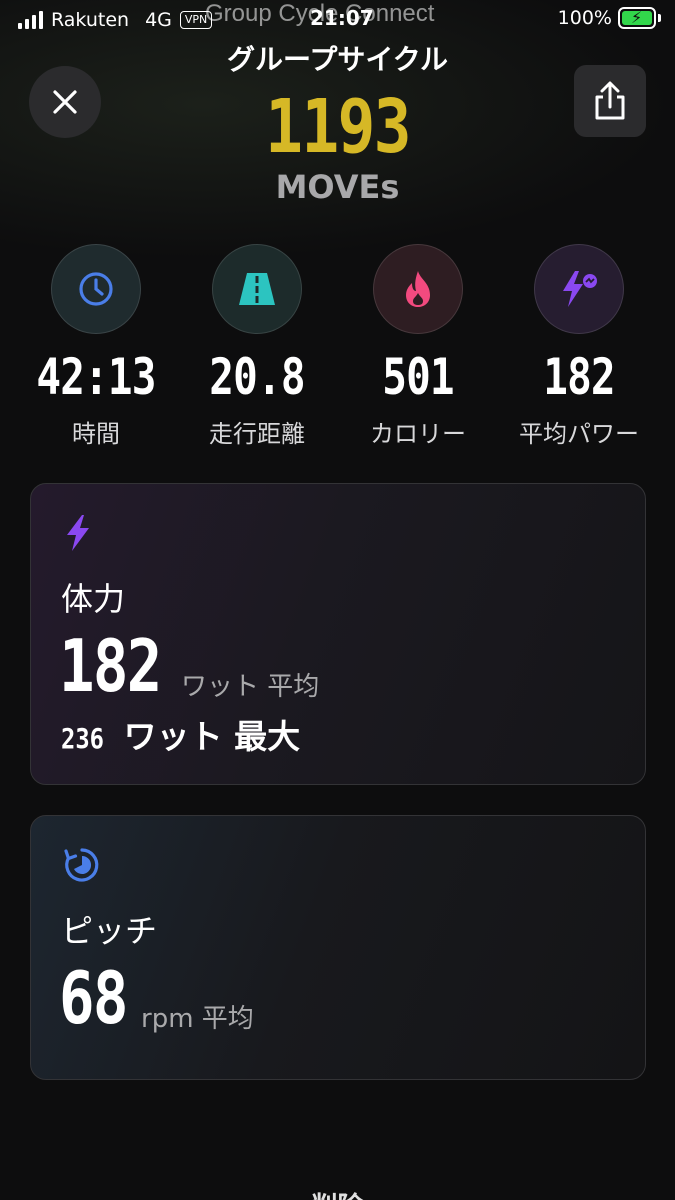 The height and width of the screenshot is (1200, 675). I want to click on carrier-name: Rakuten, so click(90, 20).